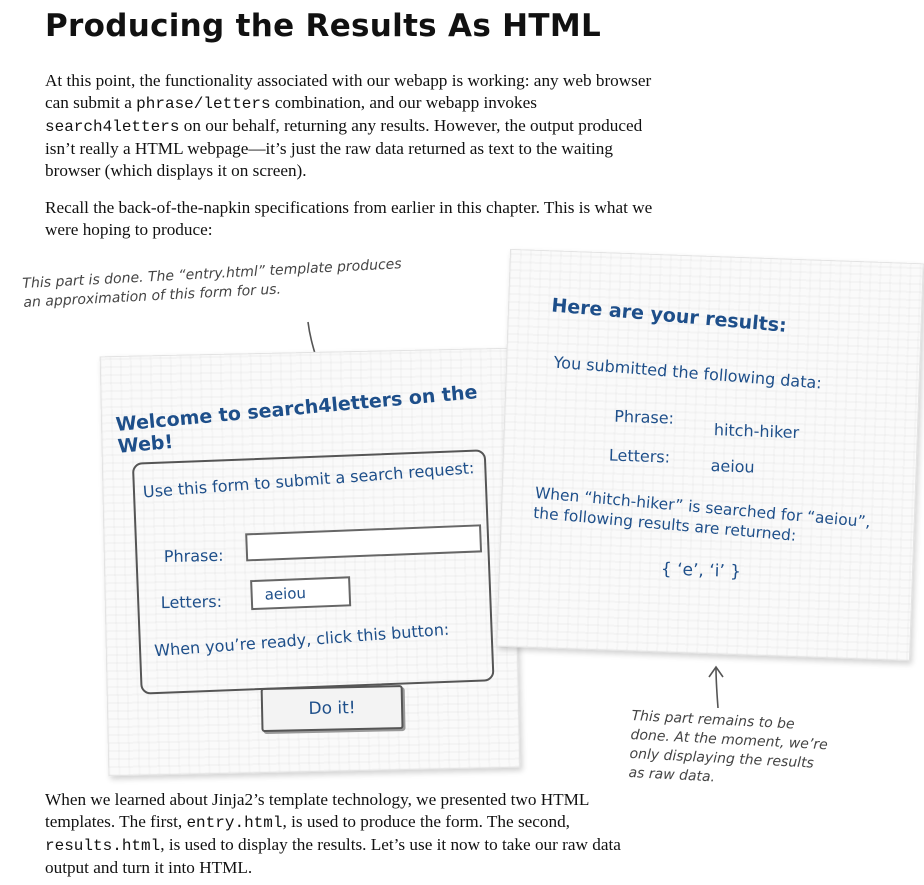 Image resolution: width=924 pixels, height=885 pixels. What do you see at coordinates (112, 127) in the screenshot?
I see `code-search4letters: search4letters` at bounding box center [112, 127].